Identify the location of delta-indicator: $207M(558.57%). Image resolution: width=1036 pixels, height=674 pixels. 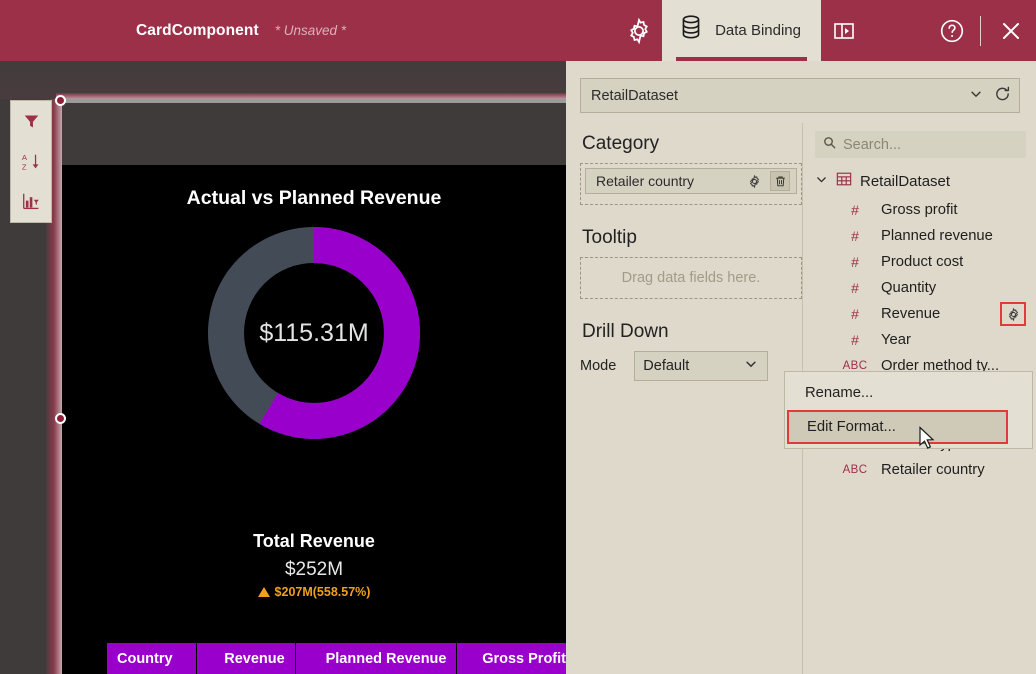
(314, 592).